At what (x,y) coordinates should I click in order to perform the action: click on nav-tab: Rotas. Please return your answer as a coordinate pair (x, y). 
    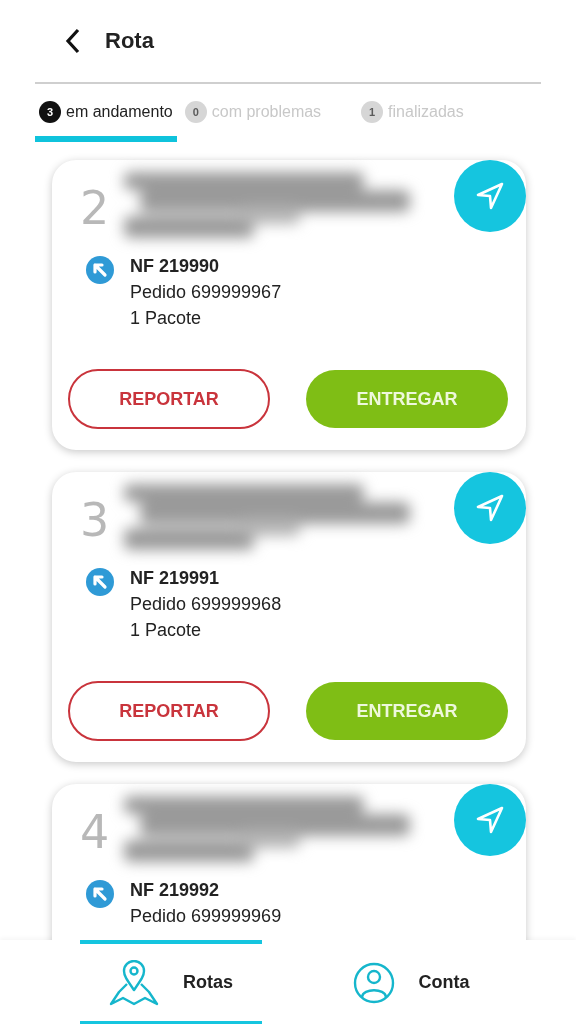
    Looking at the image, I should click on (171, 982).